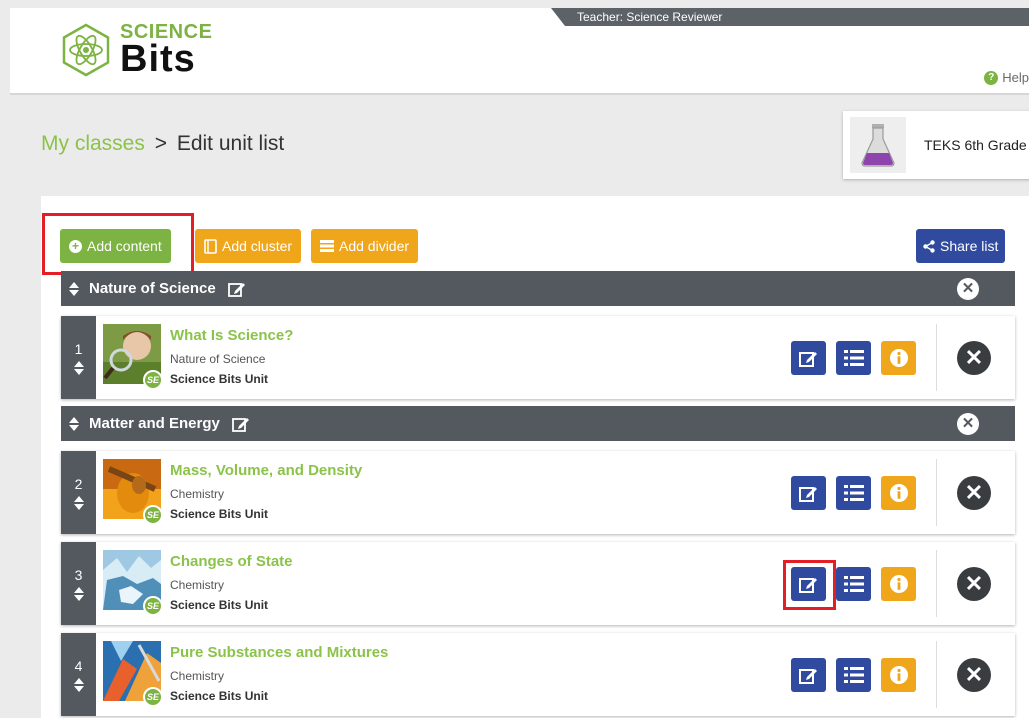 The image size is (1029, 718). Describe the element at coordinates (266, 470) in the screenshot. I see `unit-title-link: Mass, Volume, and Density` at that location.